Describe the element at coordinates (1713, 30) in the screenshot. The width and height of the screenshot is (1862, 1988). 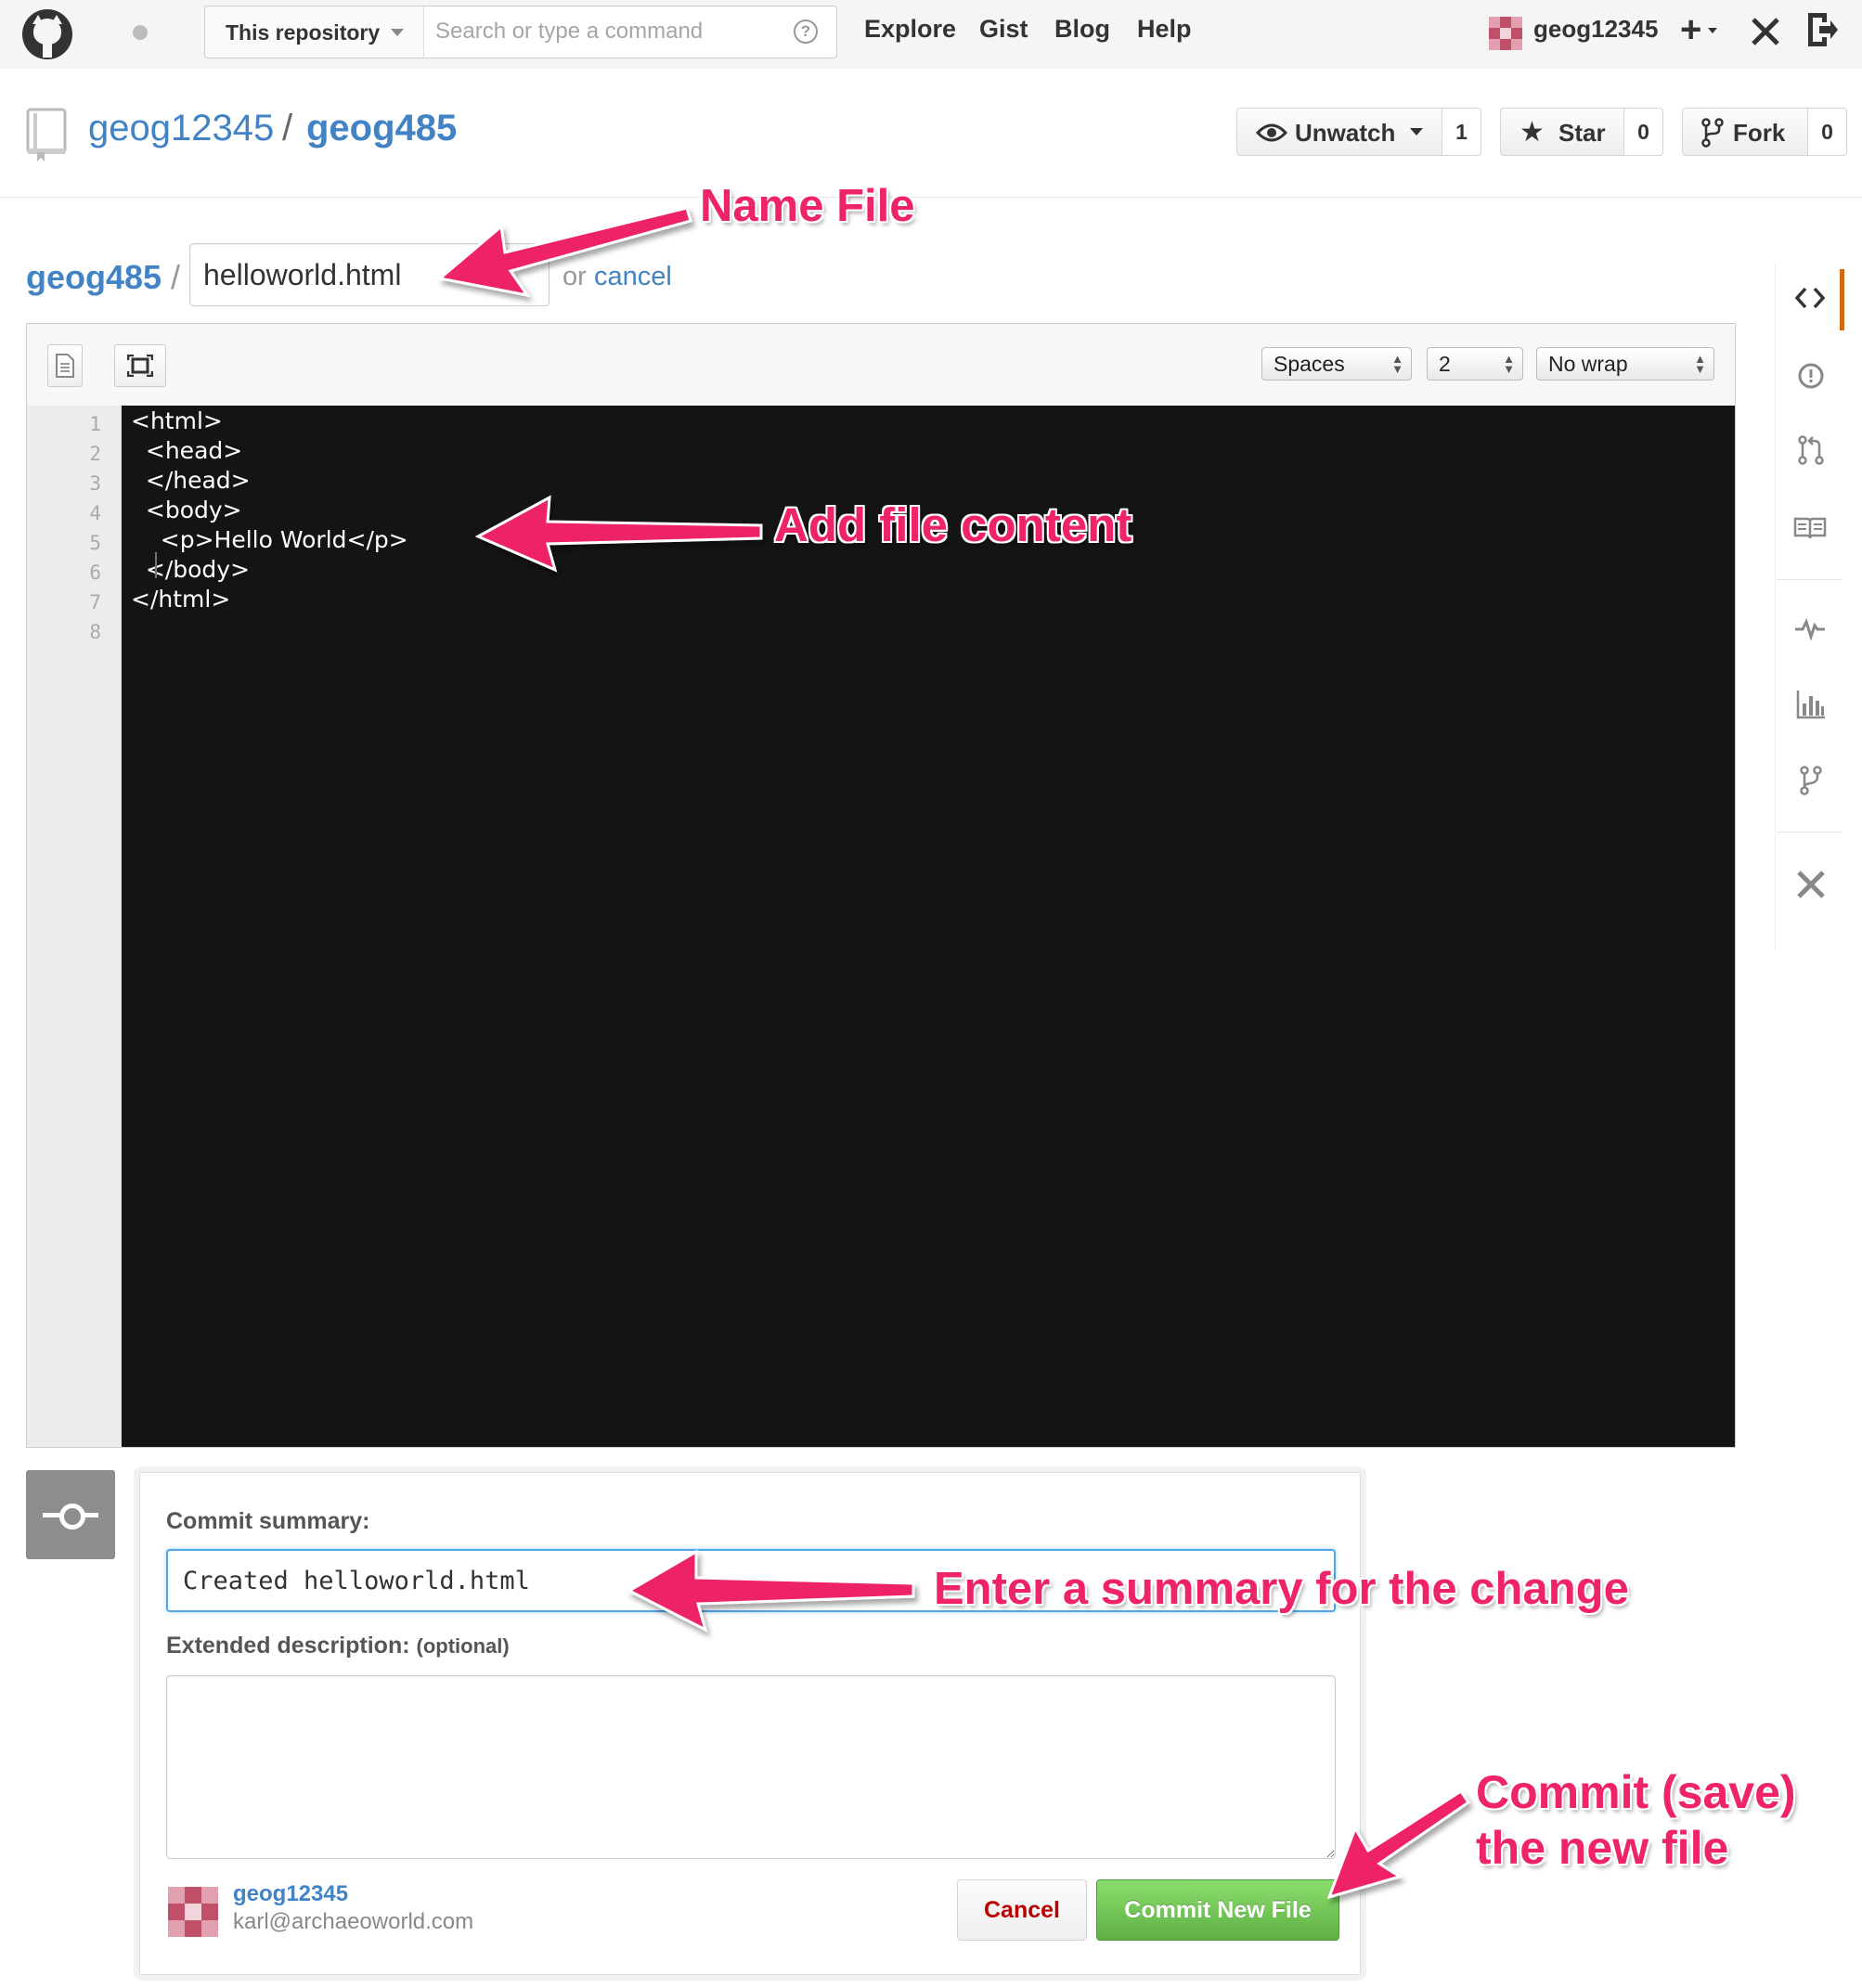
I see `plus-caret-icon` at that location.